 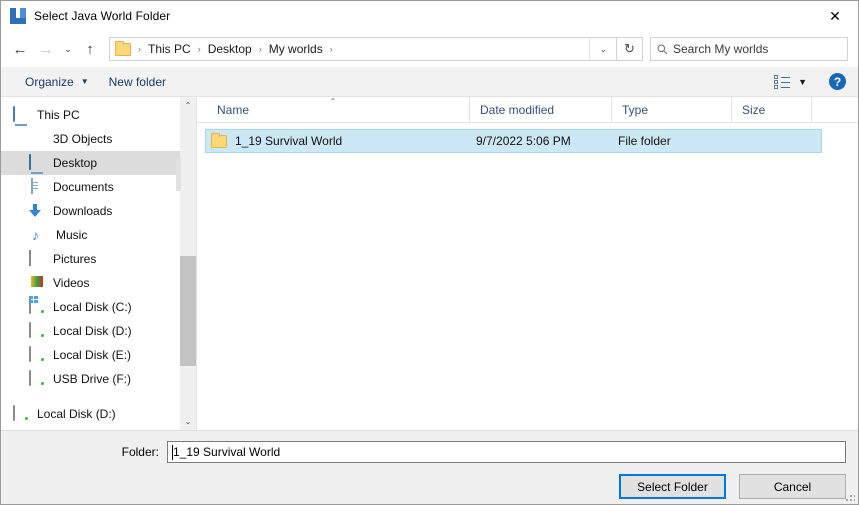 I want to click on sidebar-item-3d-objects: 3D Objects, so click(x=90, y=139).